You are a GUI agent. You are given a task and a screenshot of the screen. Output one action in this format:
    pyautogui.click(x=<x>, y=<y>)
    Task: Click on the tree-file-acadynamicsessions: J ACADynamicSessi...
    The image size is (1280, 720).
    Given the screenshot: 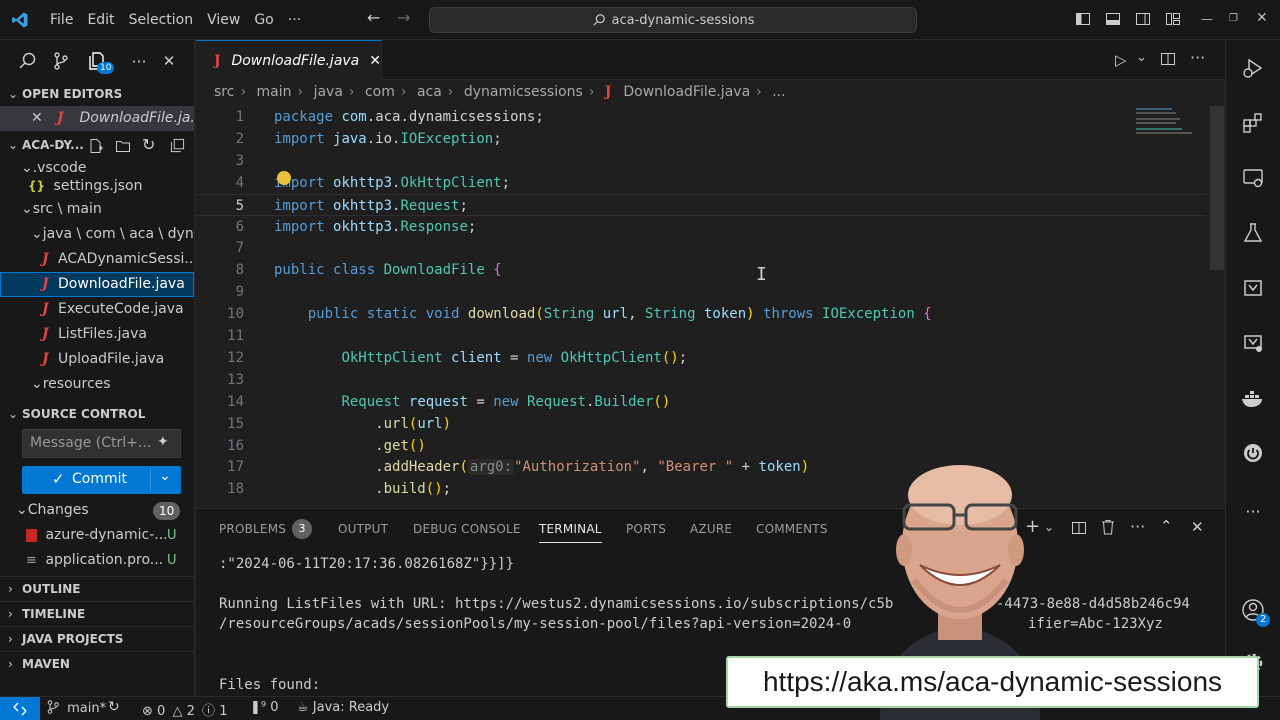 What is the action you would take?
    pyautogui.click(x=97, y=259)
    